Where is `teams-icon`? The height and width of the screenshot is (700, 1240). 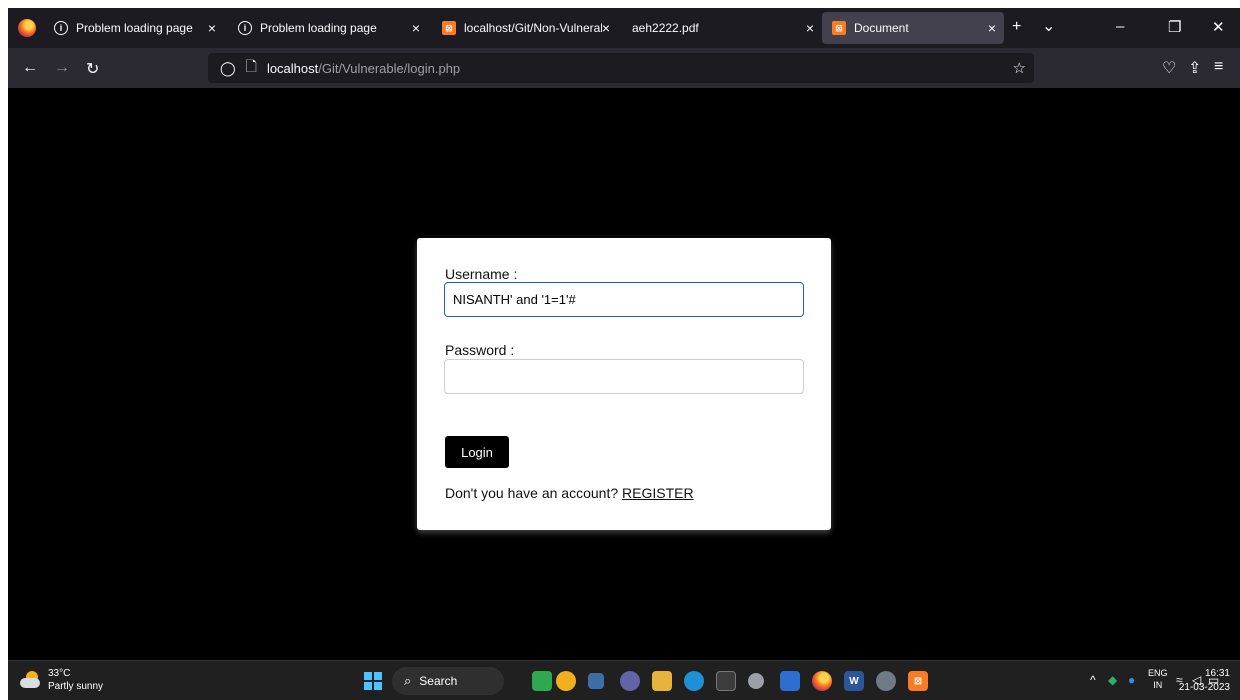
teams-icon is located at coordinates (630, 681).